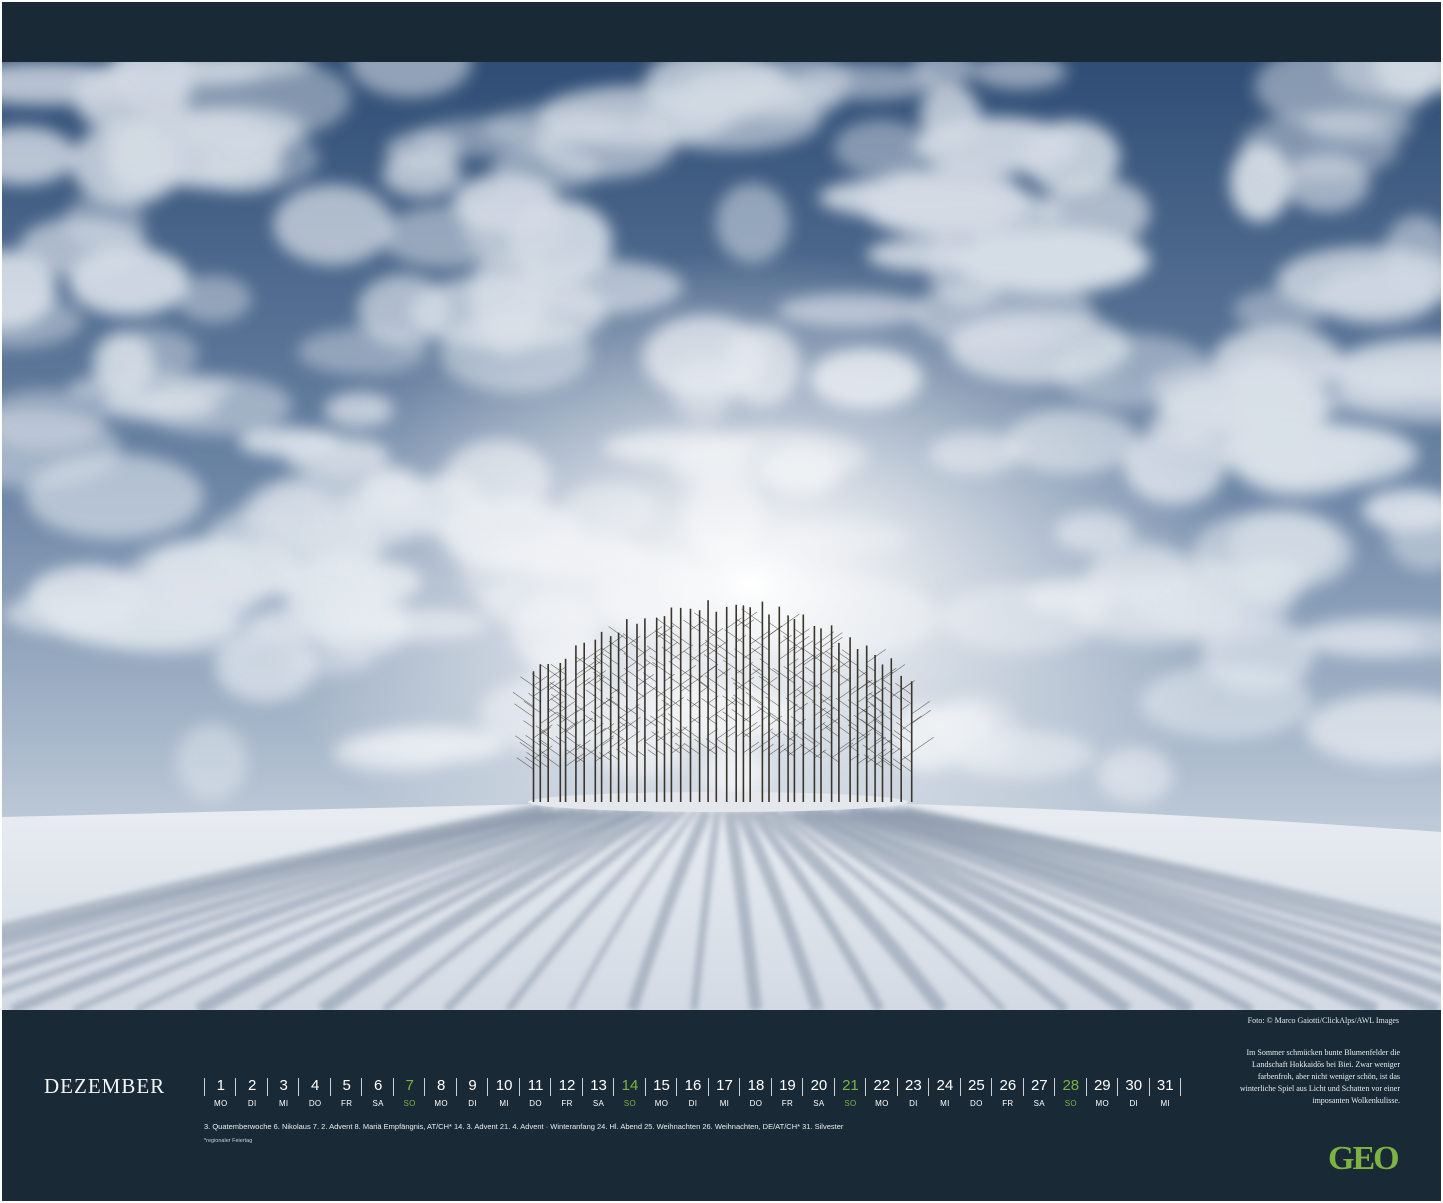 The width and height of the screenshot is (1443, 1203). I want to click on day-number: 17, so click(724, 1085).